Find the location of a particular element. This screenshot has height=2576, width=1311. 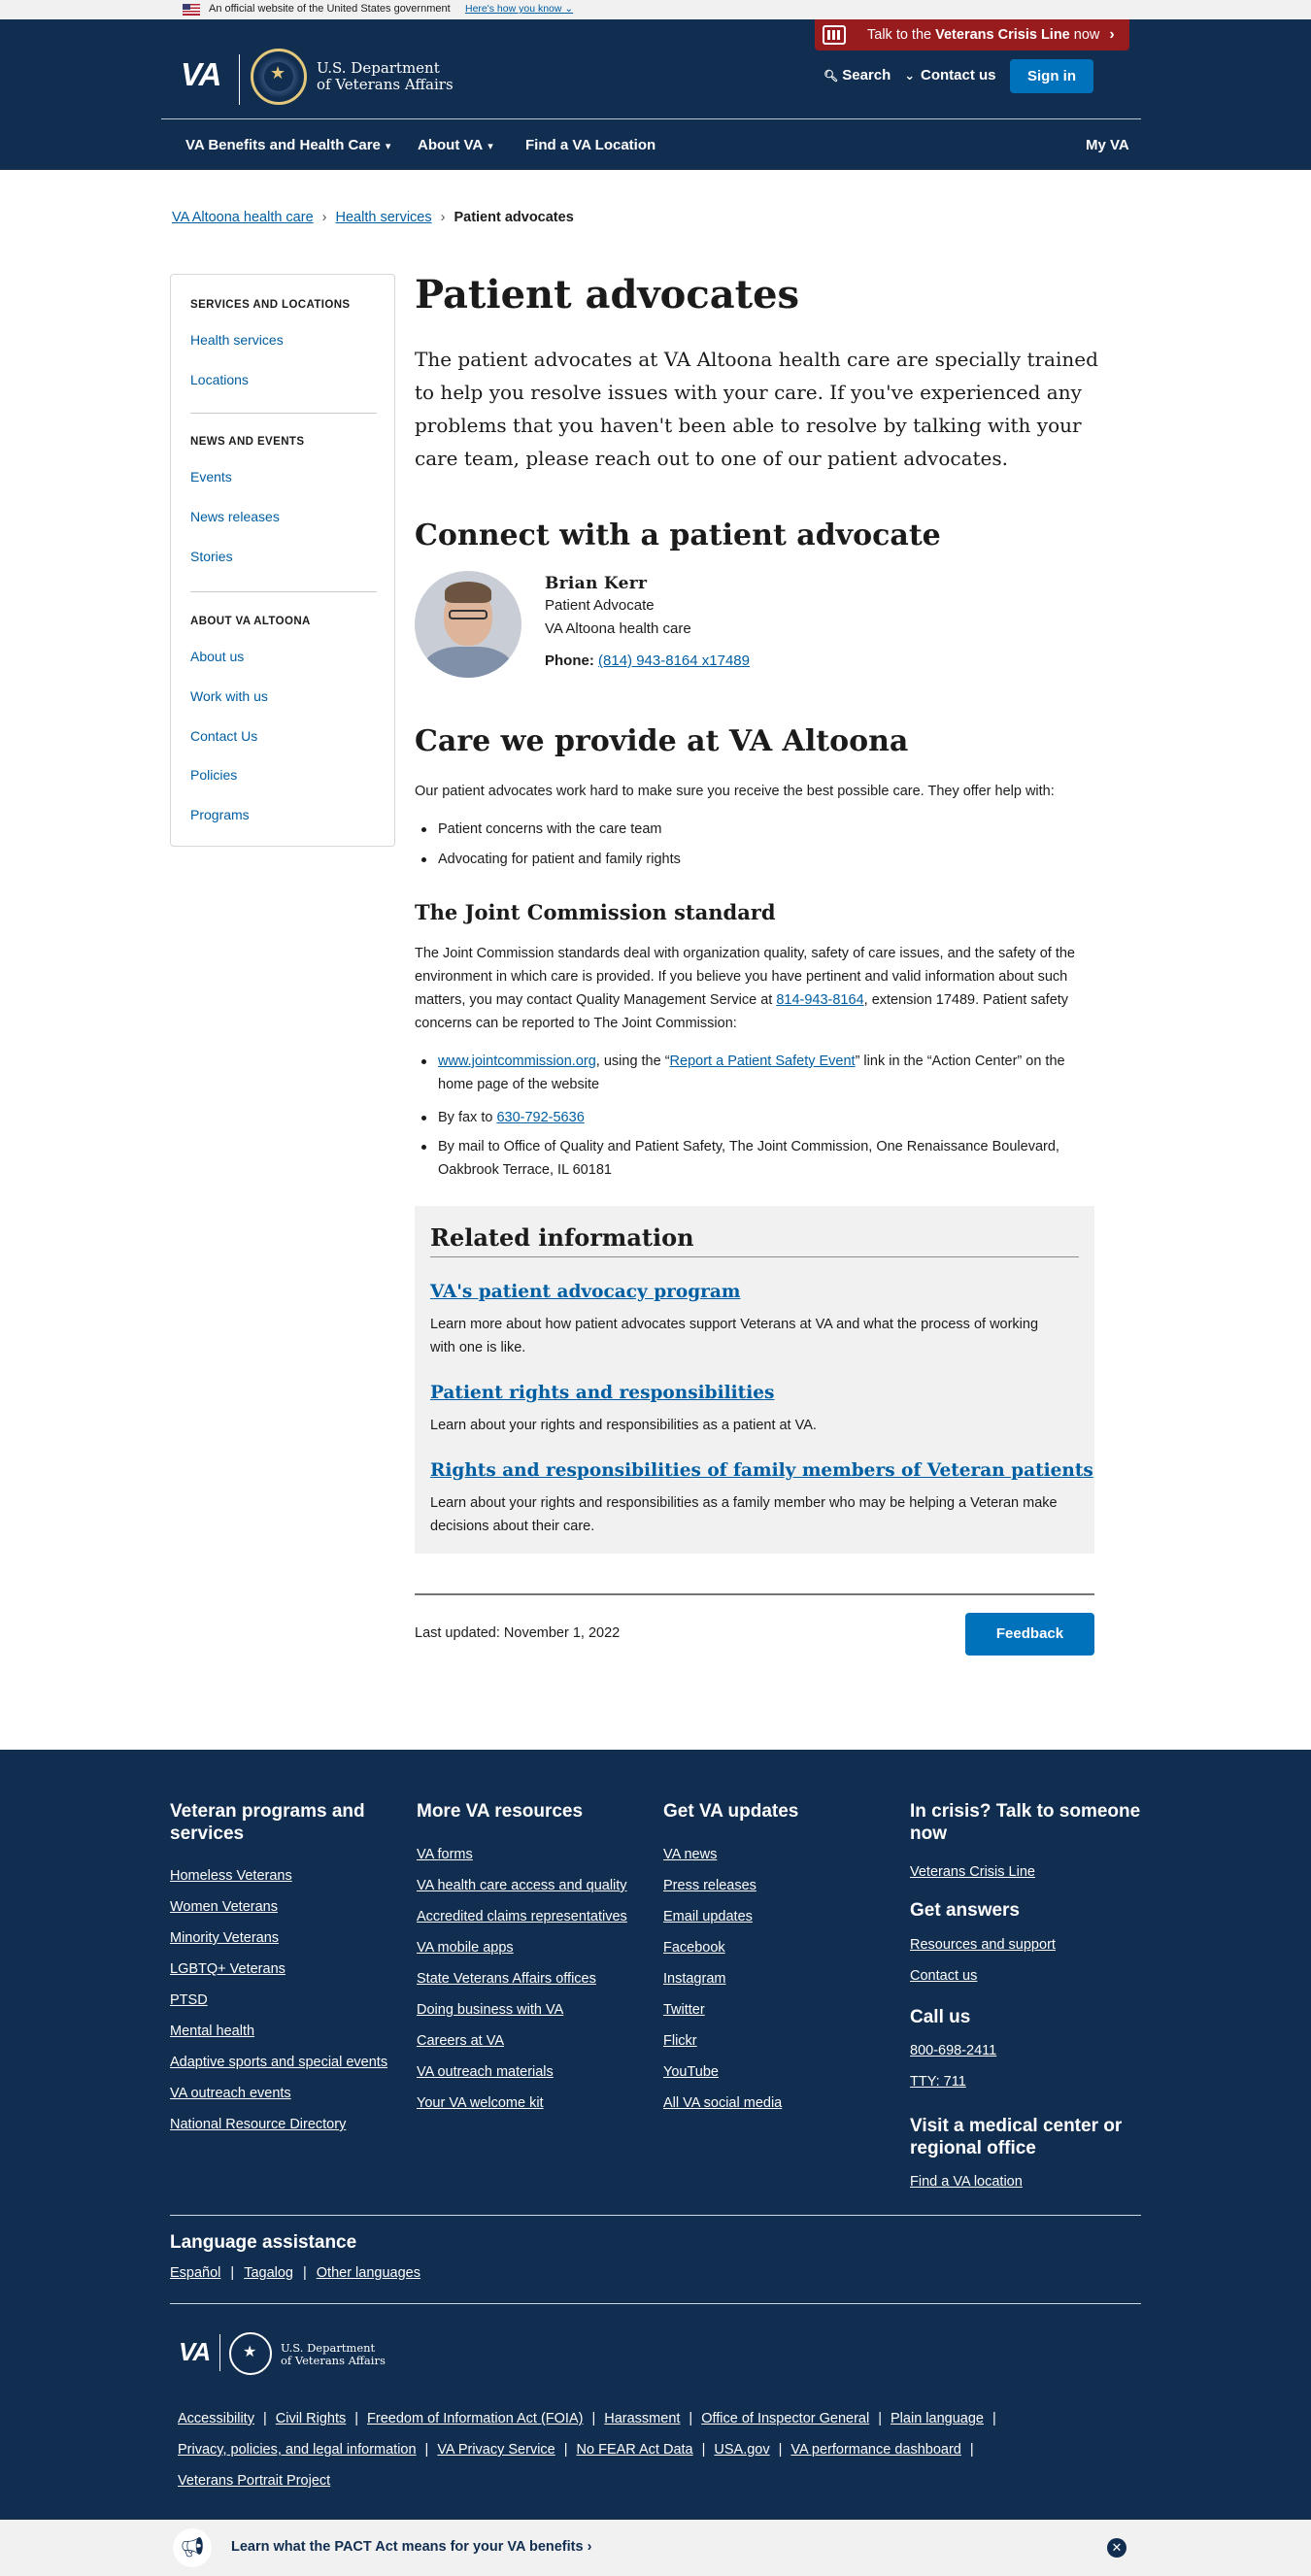

sidebar-item-health-services: Health services is located at coordinates (237, 340).